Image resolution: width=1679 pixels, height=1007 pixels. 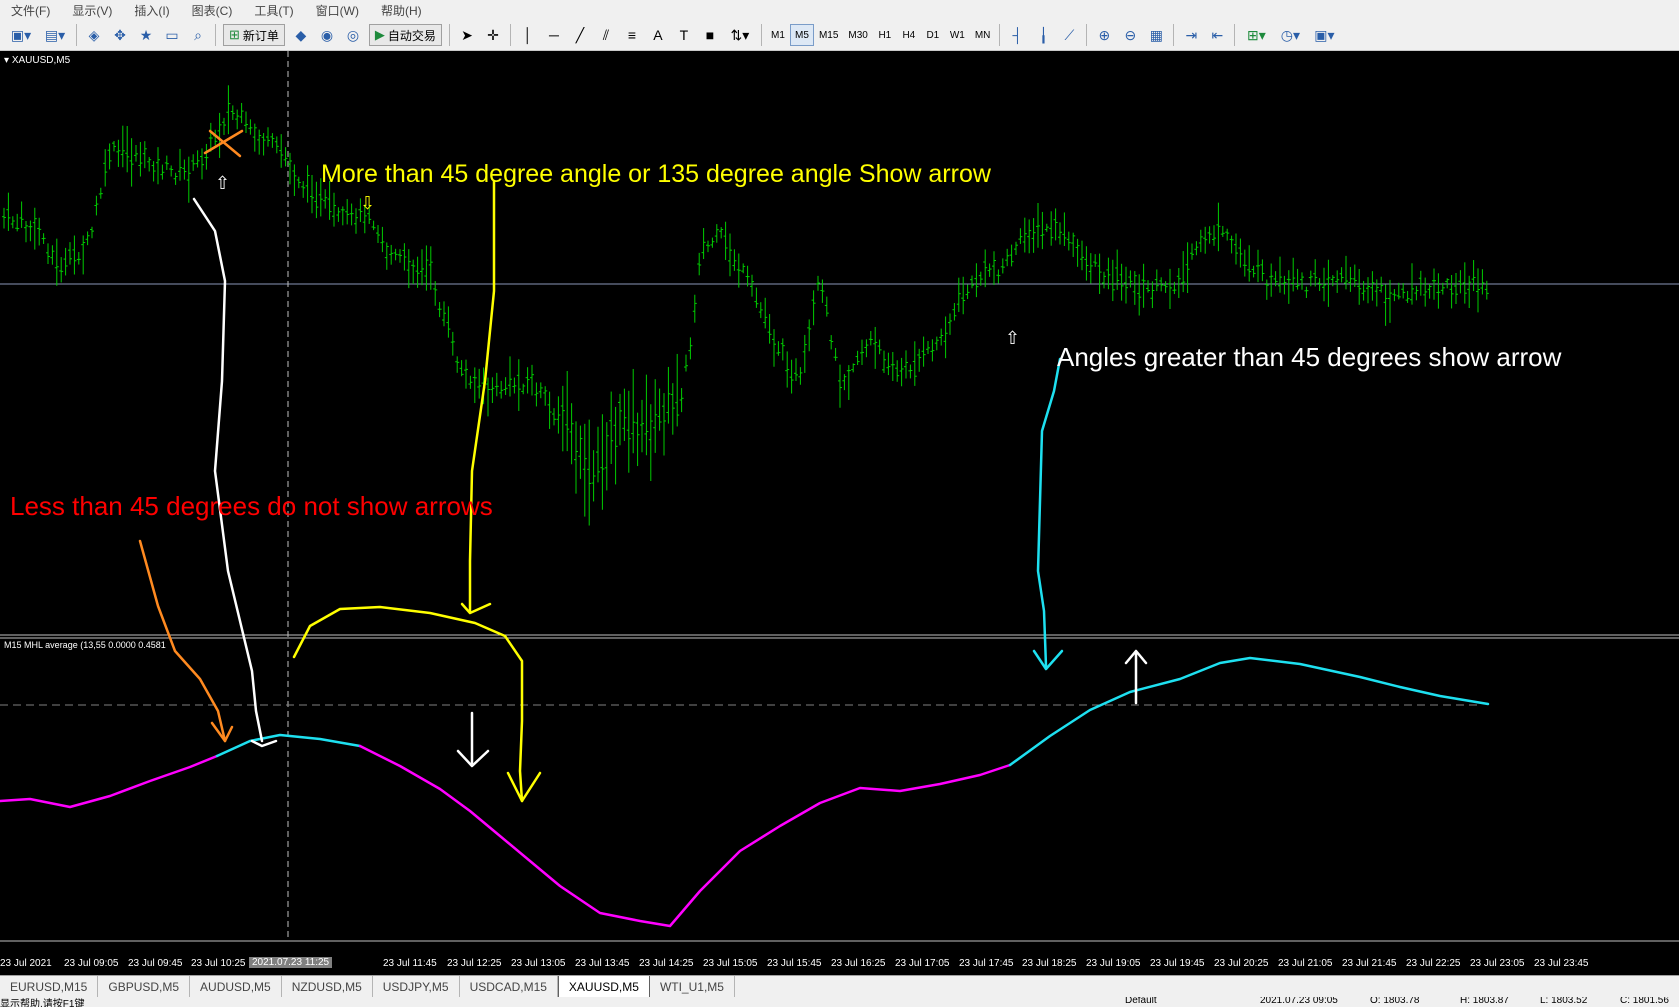 I want to click on horizontal-line-icon: ─, so click(x=554, y=35).